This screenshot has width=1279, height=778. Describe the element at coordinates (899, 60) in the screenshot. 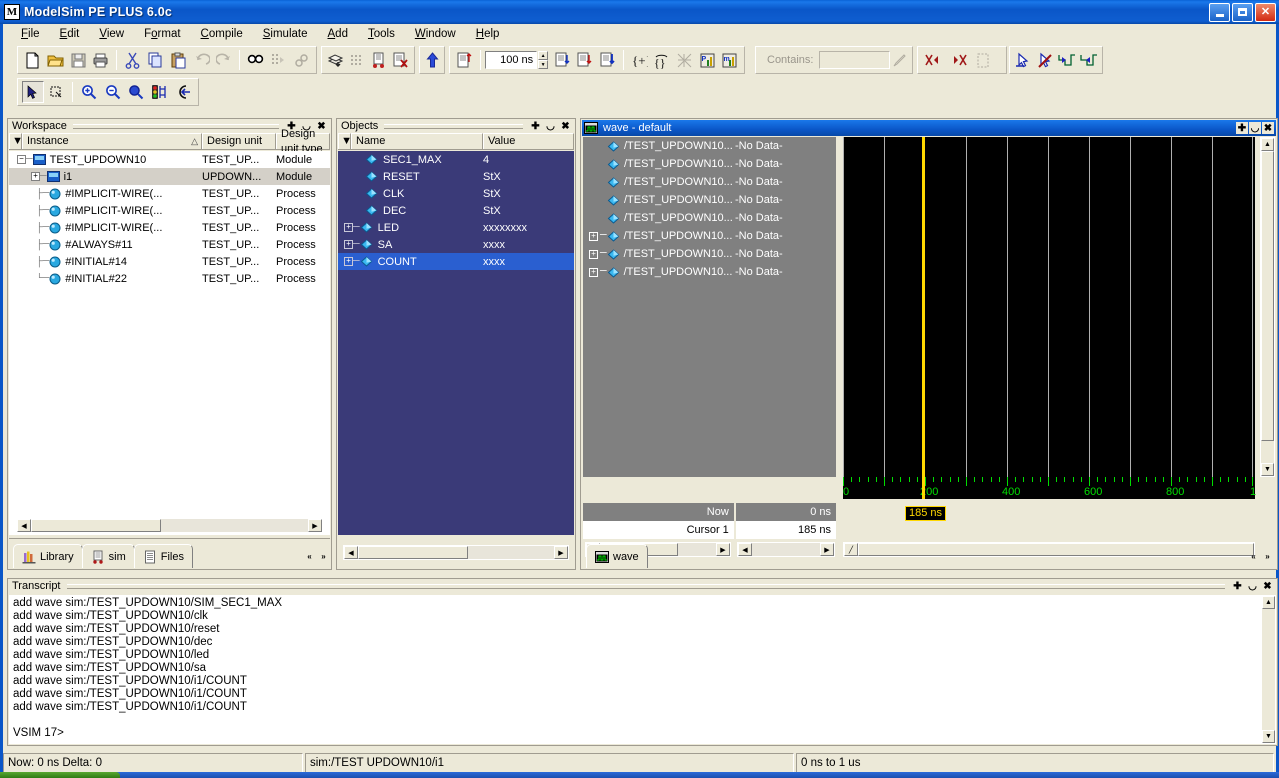

I see `contains-apply-icon` at that location.